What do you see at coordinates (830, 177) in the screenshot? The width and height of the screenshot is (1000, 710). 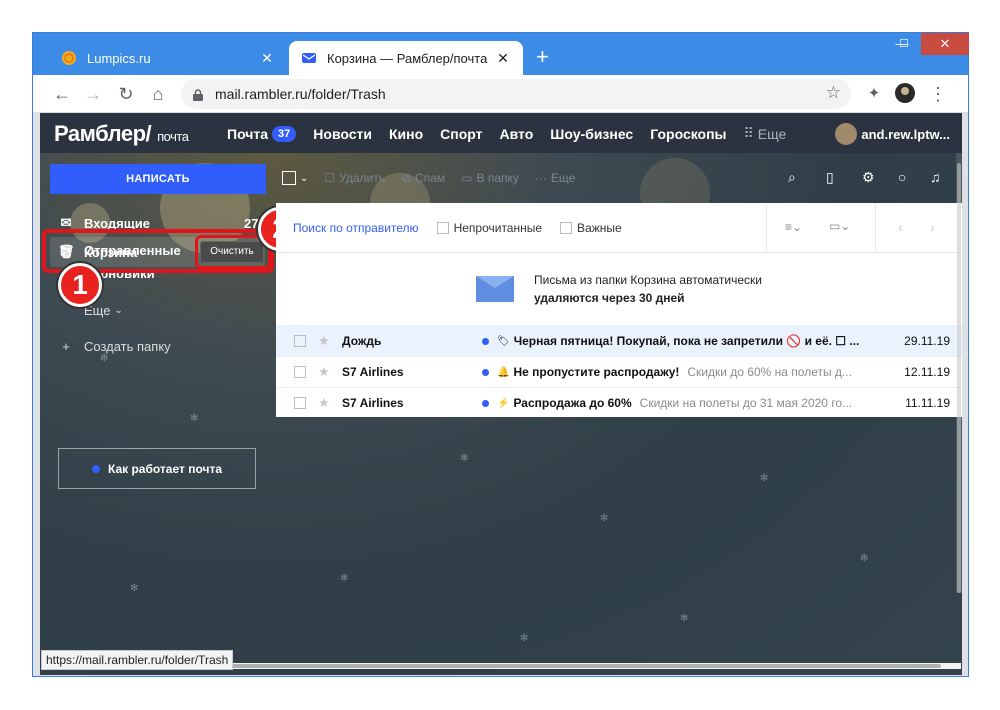 I see `contacts-icon: ▯` at bounding box center [830, 177].